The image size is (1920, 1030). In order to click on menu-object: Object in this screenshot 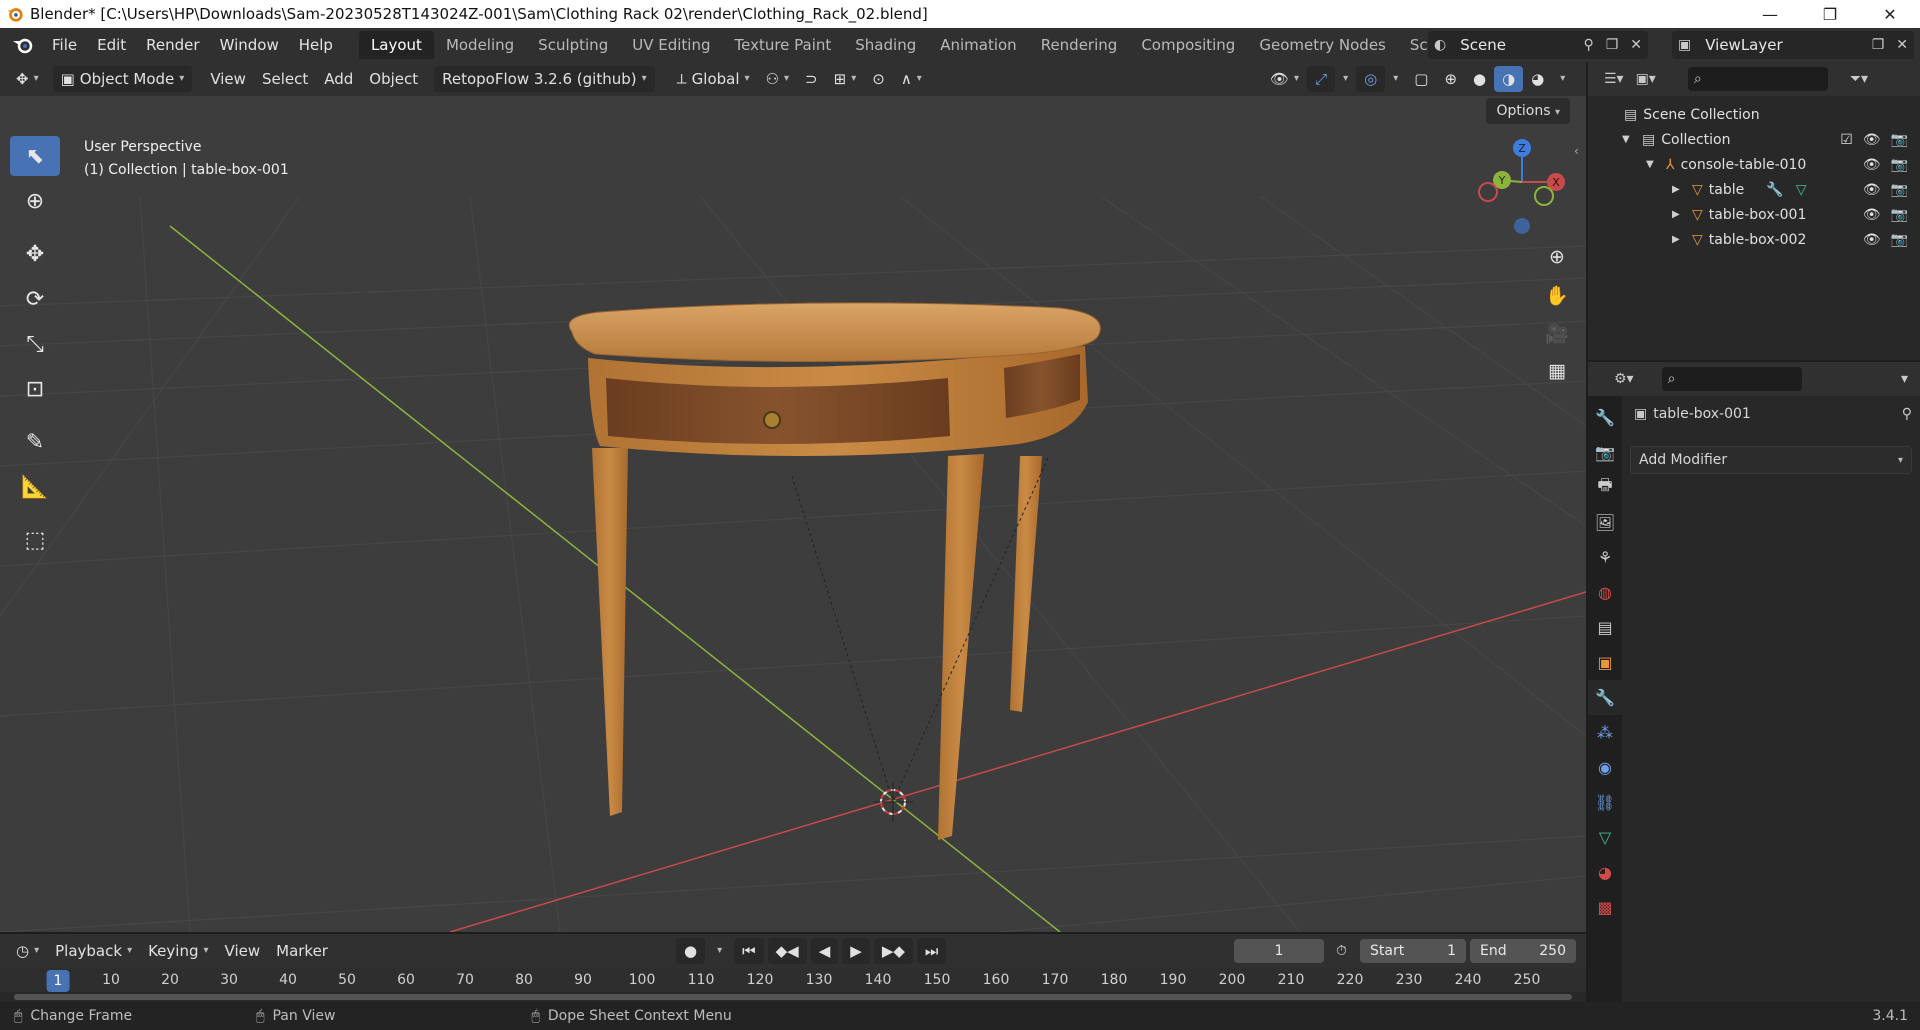, I will do `click(393, 79)`.